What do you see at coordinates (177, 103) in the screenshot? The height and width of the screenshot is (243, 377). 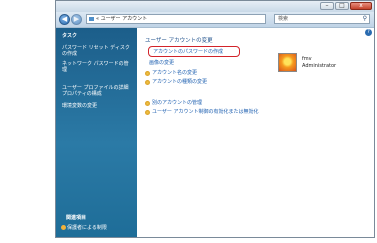 I see `link-manage-other-account: 別のアカウントの管理` at bounding box center [177, 103].